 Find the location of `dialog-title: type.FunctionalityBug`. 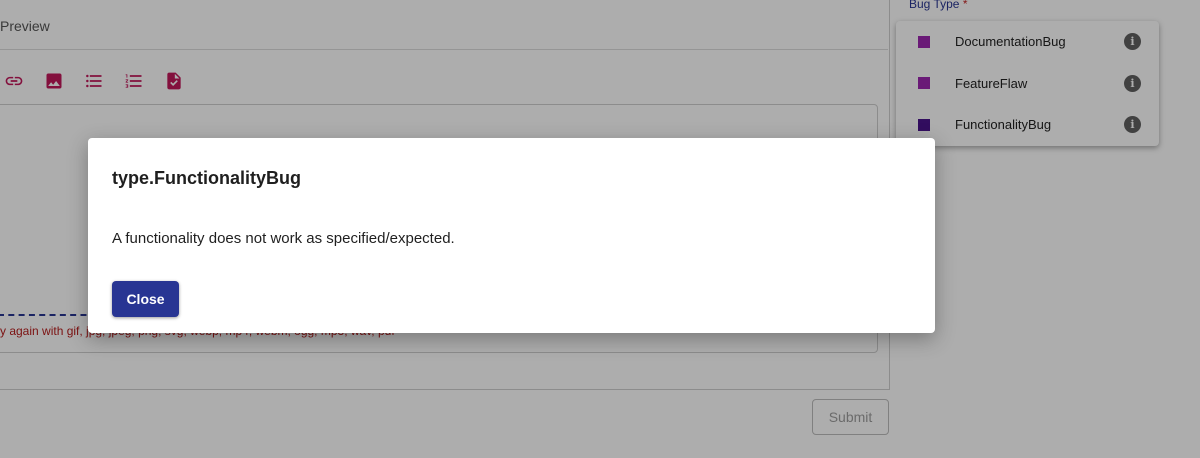

dialog-title: type.FunctionalityBug is located at coordinates (206, 178).